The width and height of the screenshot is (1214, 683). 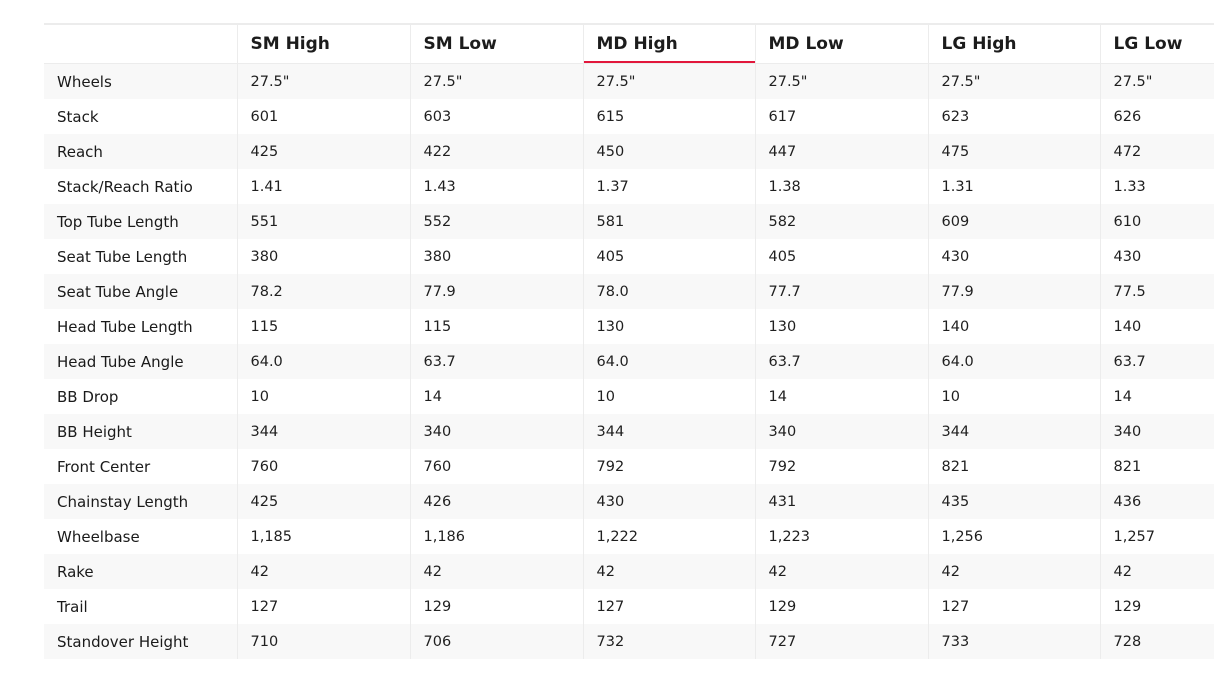 What do you see at coordinates (1156, 536) in the screenshot?
I see `table-cell: 1,257` at bounding box center [1156, 536].